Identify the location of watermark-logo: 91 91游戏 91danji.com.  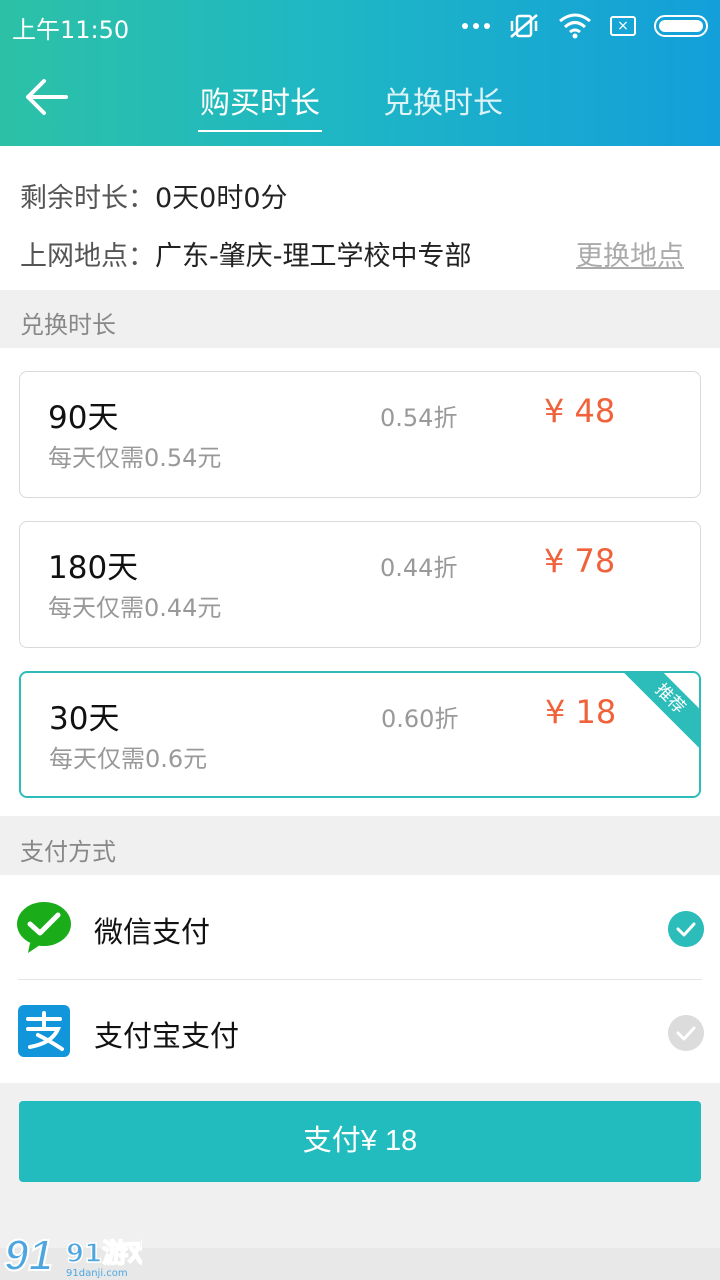
(72, 1255).